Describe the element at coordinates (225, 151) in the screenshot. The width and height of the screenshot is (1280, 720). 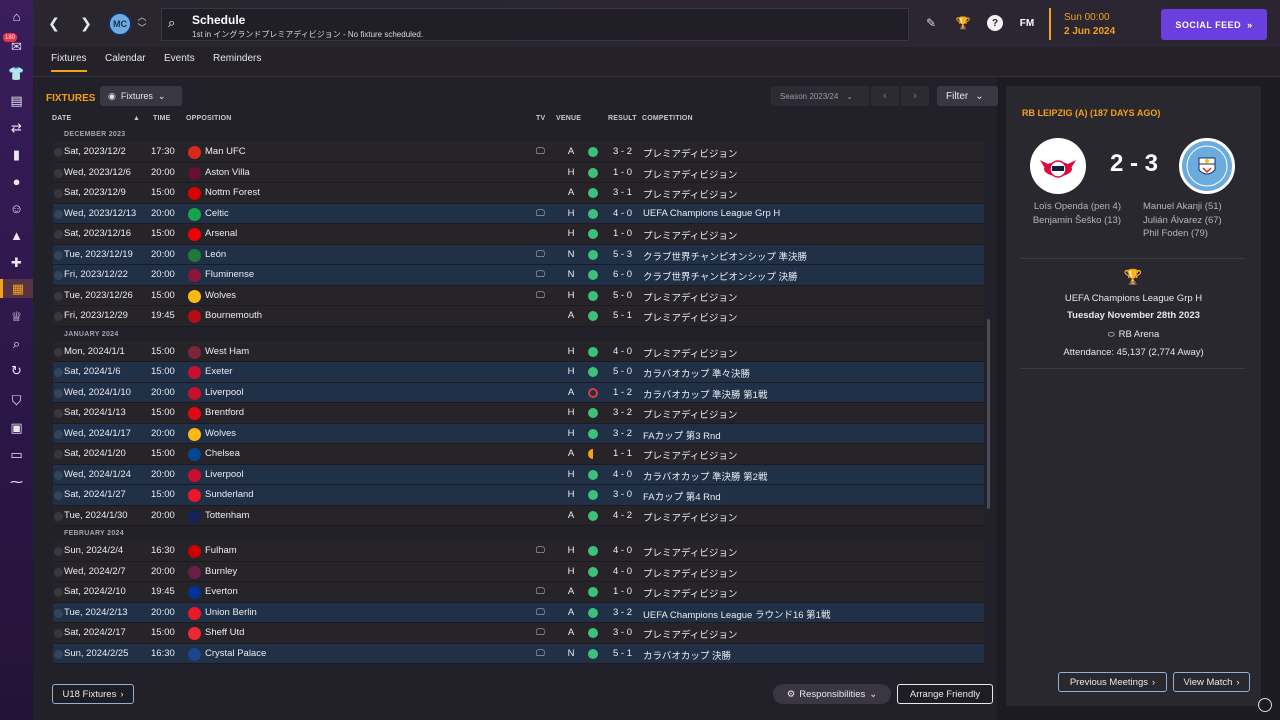
I see `fixture-opponent: Man UFC` at that location.